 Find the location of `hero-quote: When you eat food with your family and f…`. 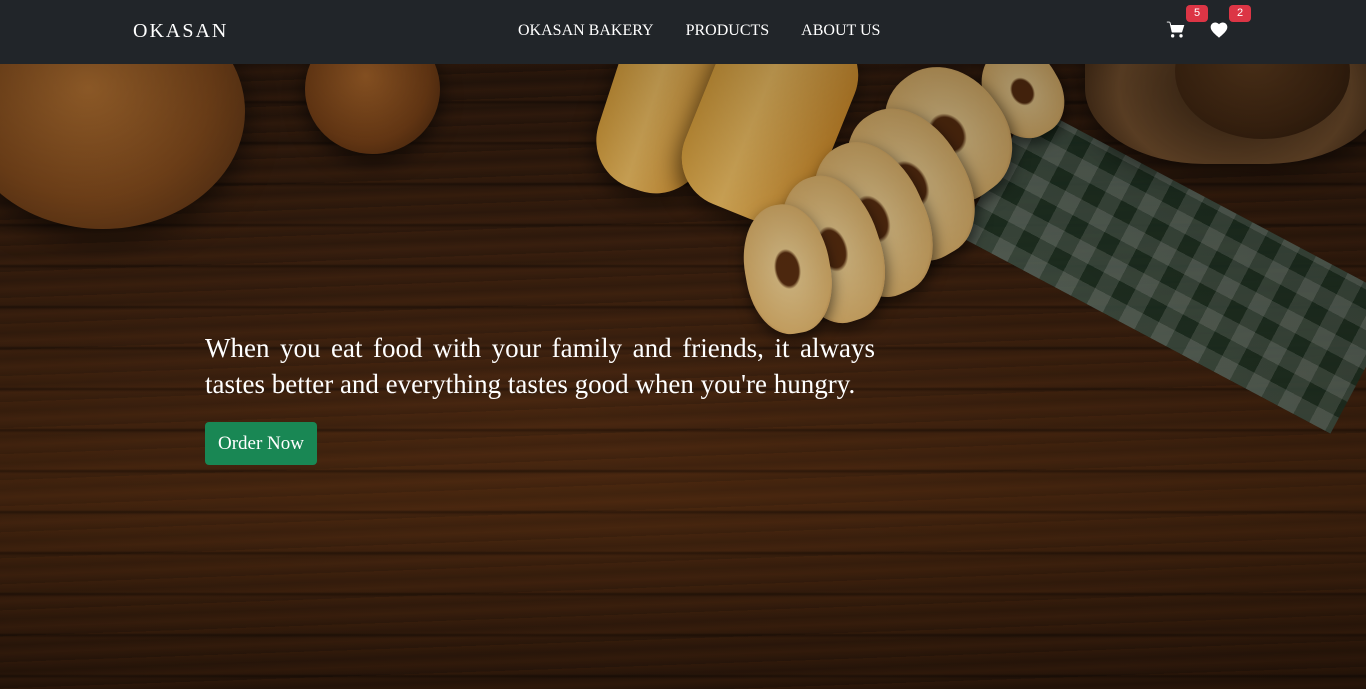

hero-quote: When you eat food with your family and f… is located at coordinates (540, 366).